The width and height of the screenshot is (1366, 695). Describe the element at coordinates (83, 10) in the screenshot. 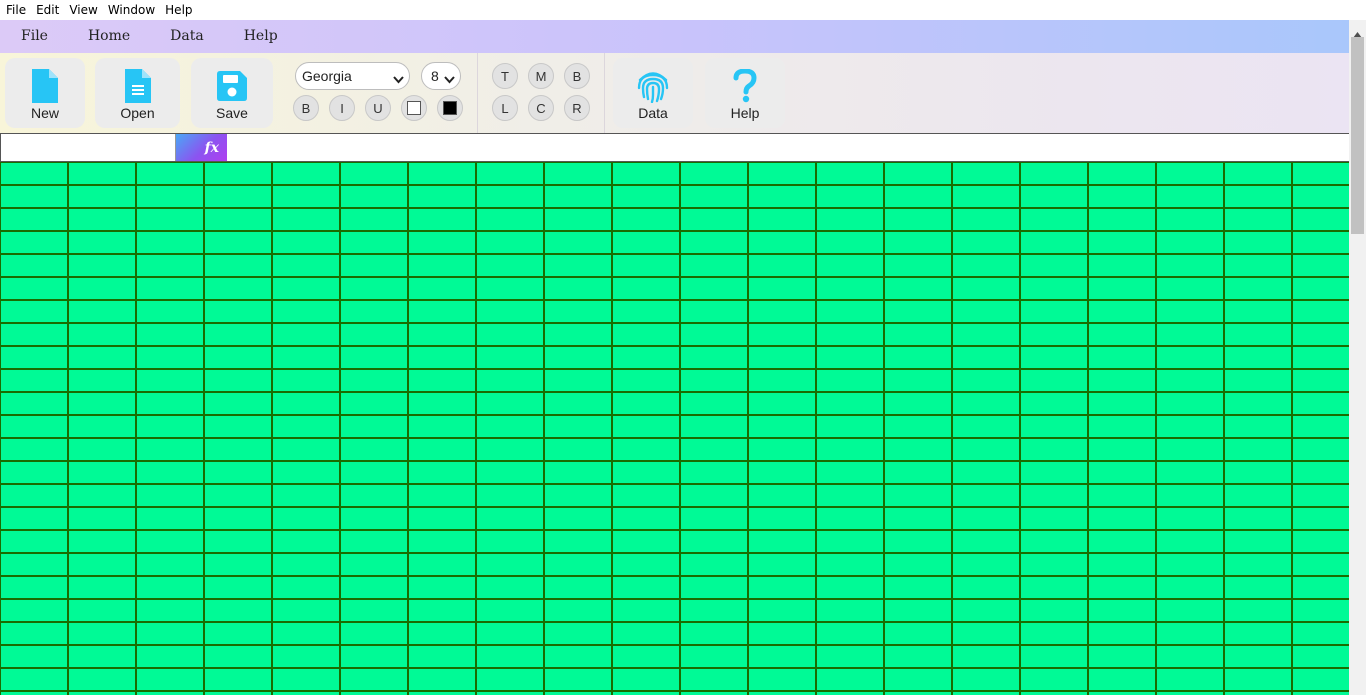

I see `menu-view: View` at that location.